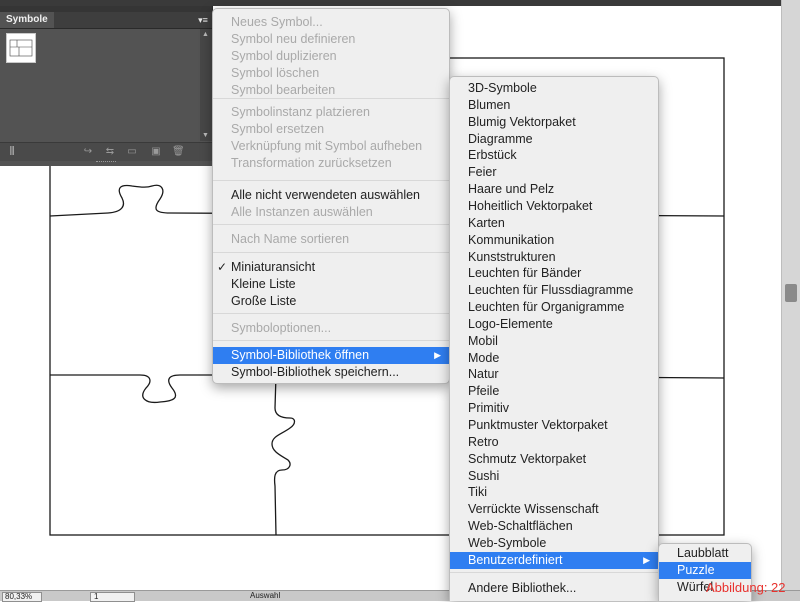 This screenshot has width=800, height=602. I want to click on custom-item-laubblatt: Laubblatt, so click(705, 553).